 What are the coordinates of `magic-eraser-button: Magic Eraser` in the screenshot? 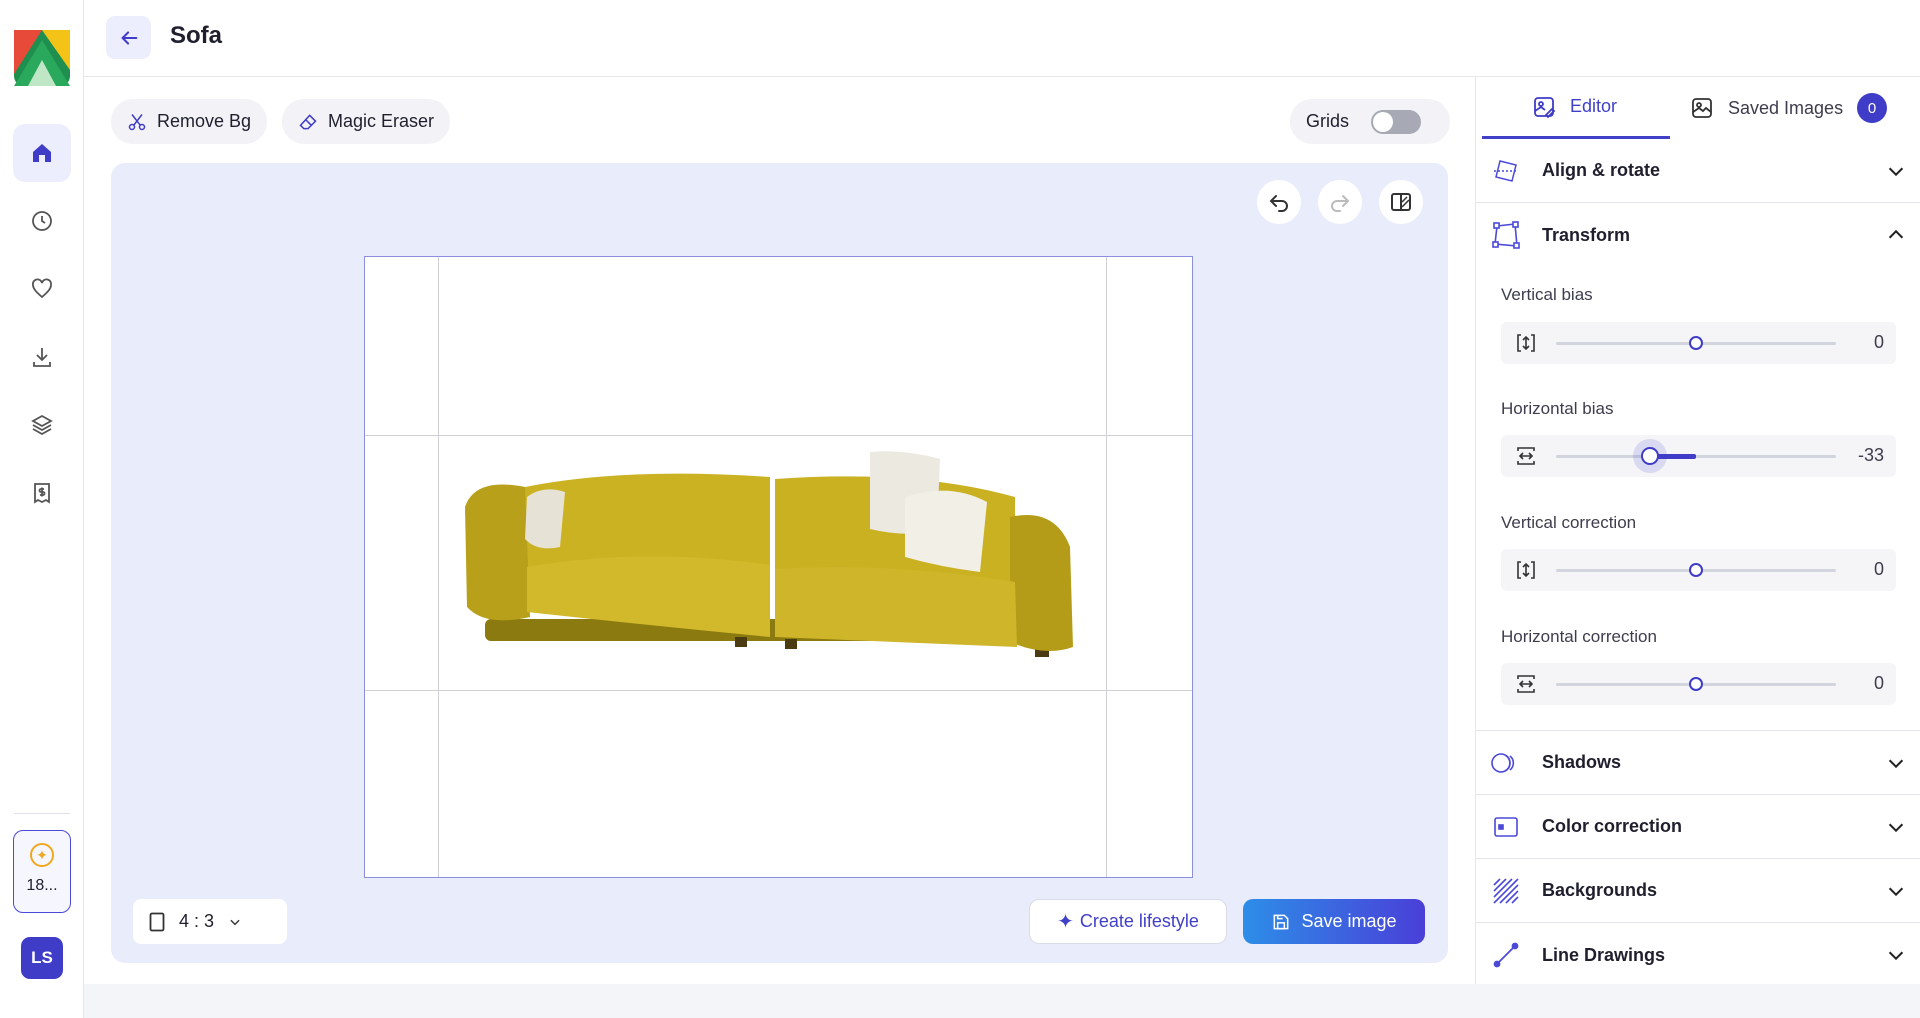 It's located at (366, 121).